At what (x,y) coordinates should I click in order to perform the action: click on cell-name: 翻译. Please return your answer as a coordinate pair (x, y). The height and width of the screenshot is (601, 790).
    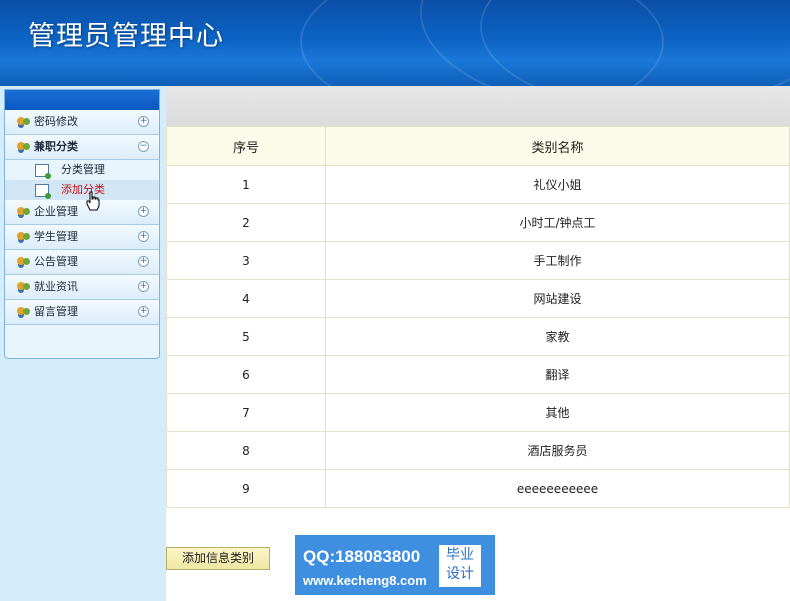
    Looking at the image, I should click on (557, 374).